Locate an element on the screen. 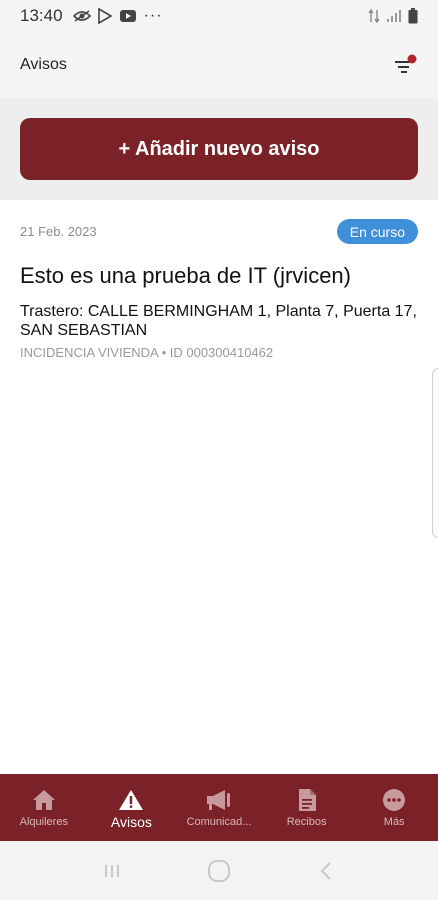  notice-meta: INCIDENCIA VIVIENDA • ID 000300410462 is located at coordinates (147, 352).